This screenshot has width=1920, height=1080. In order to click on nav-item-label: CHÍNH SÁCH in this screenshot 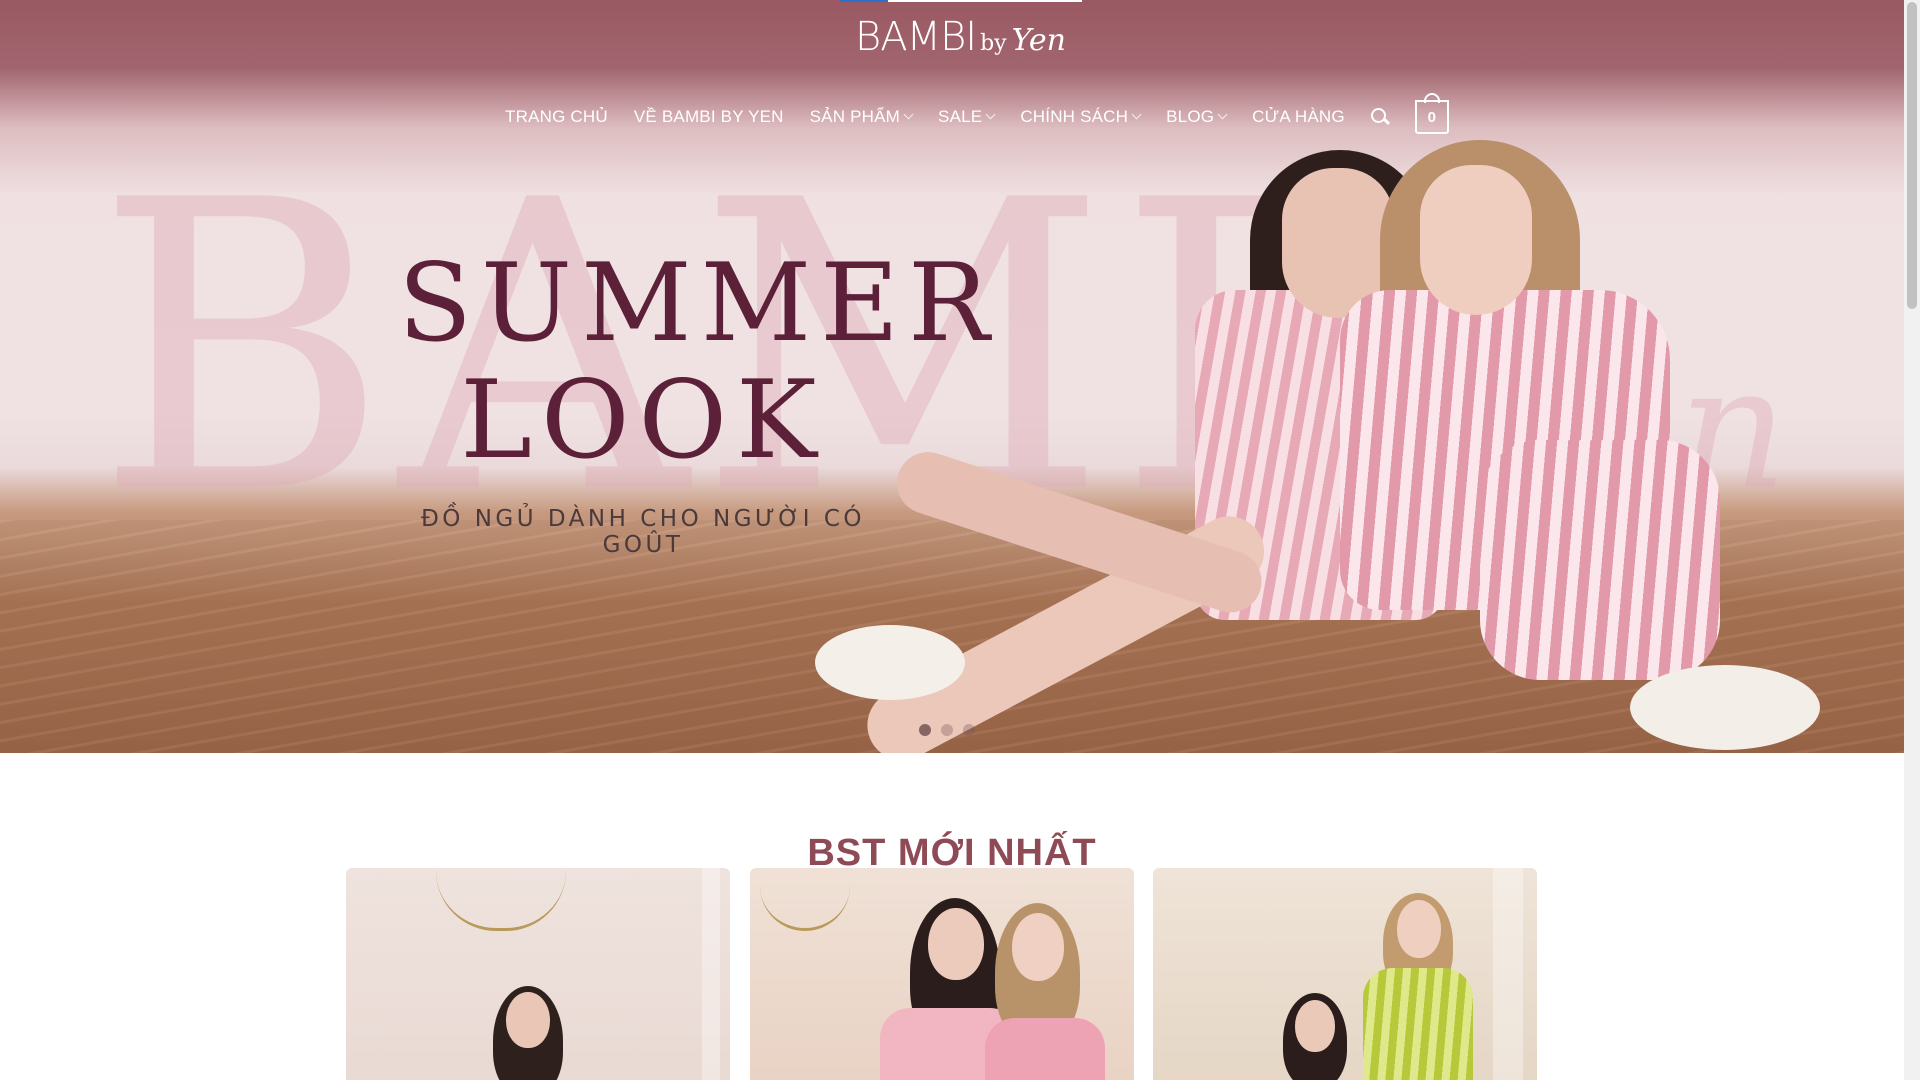, I will do `click(1074, 116)`.